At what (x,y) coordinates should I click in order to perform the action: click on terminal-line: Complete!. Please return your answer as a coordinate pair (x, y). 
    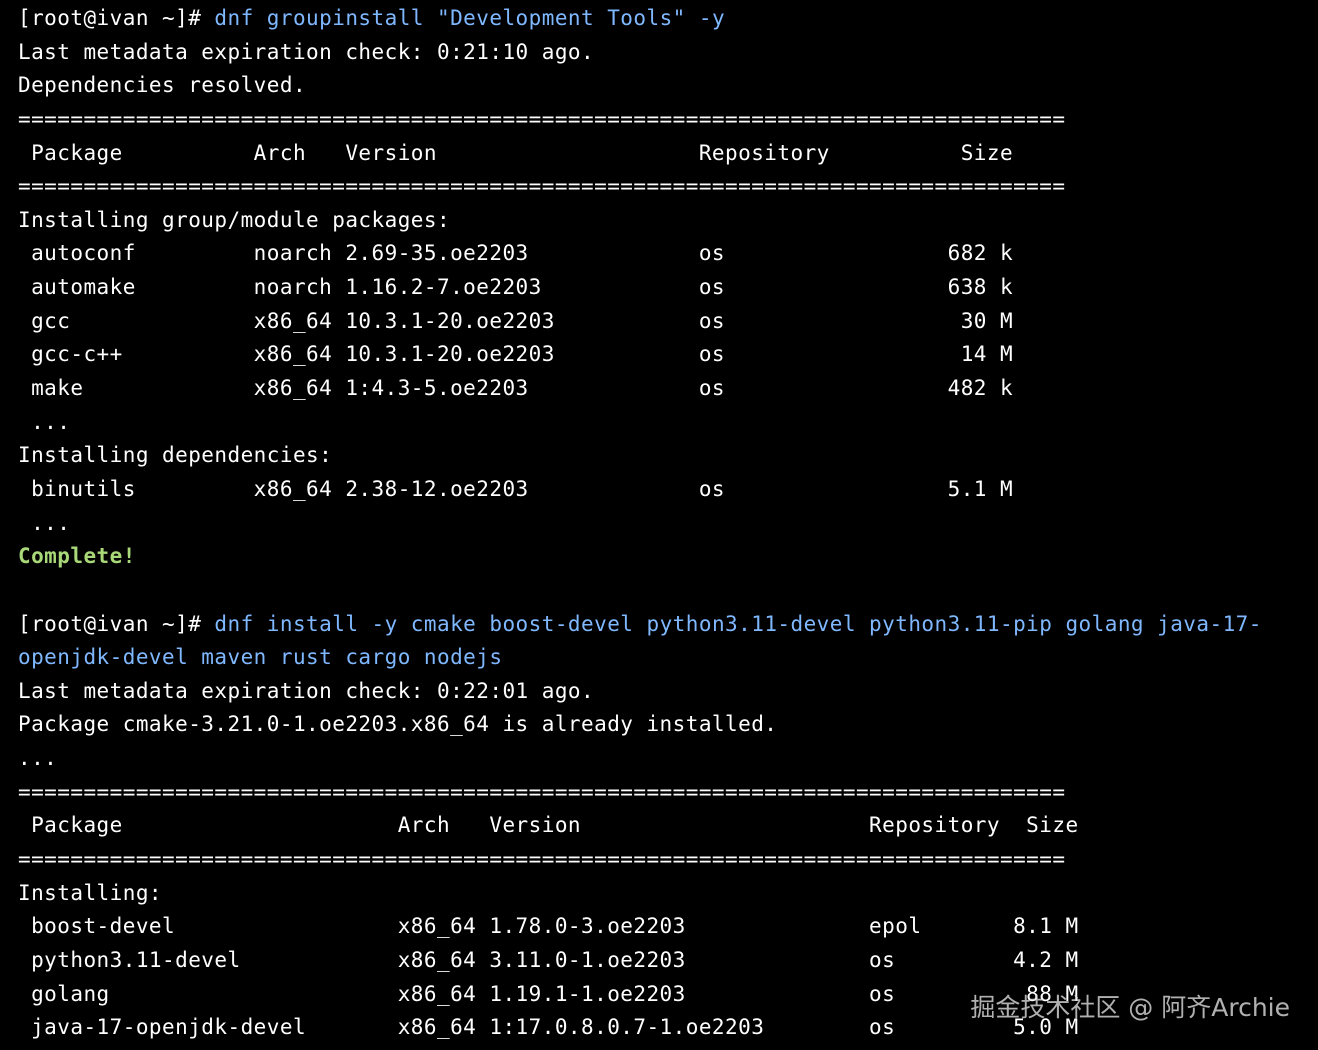
    Looking at the image, I should click on (640, 557).